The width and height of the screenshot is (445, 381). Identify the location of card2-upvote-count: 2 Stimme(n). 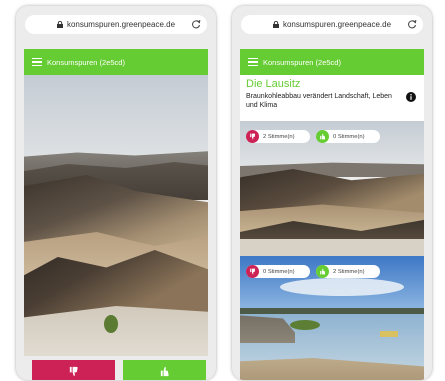
(349, 271).